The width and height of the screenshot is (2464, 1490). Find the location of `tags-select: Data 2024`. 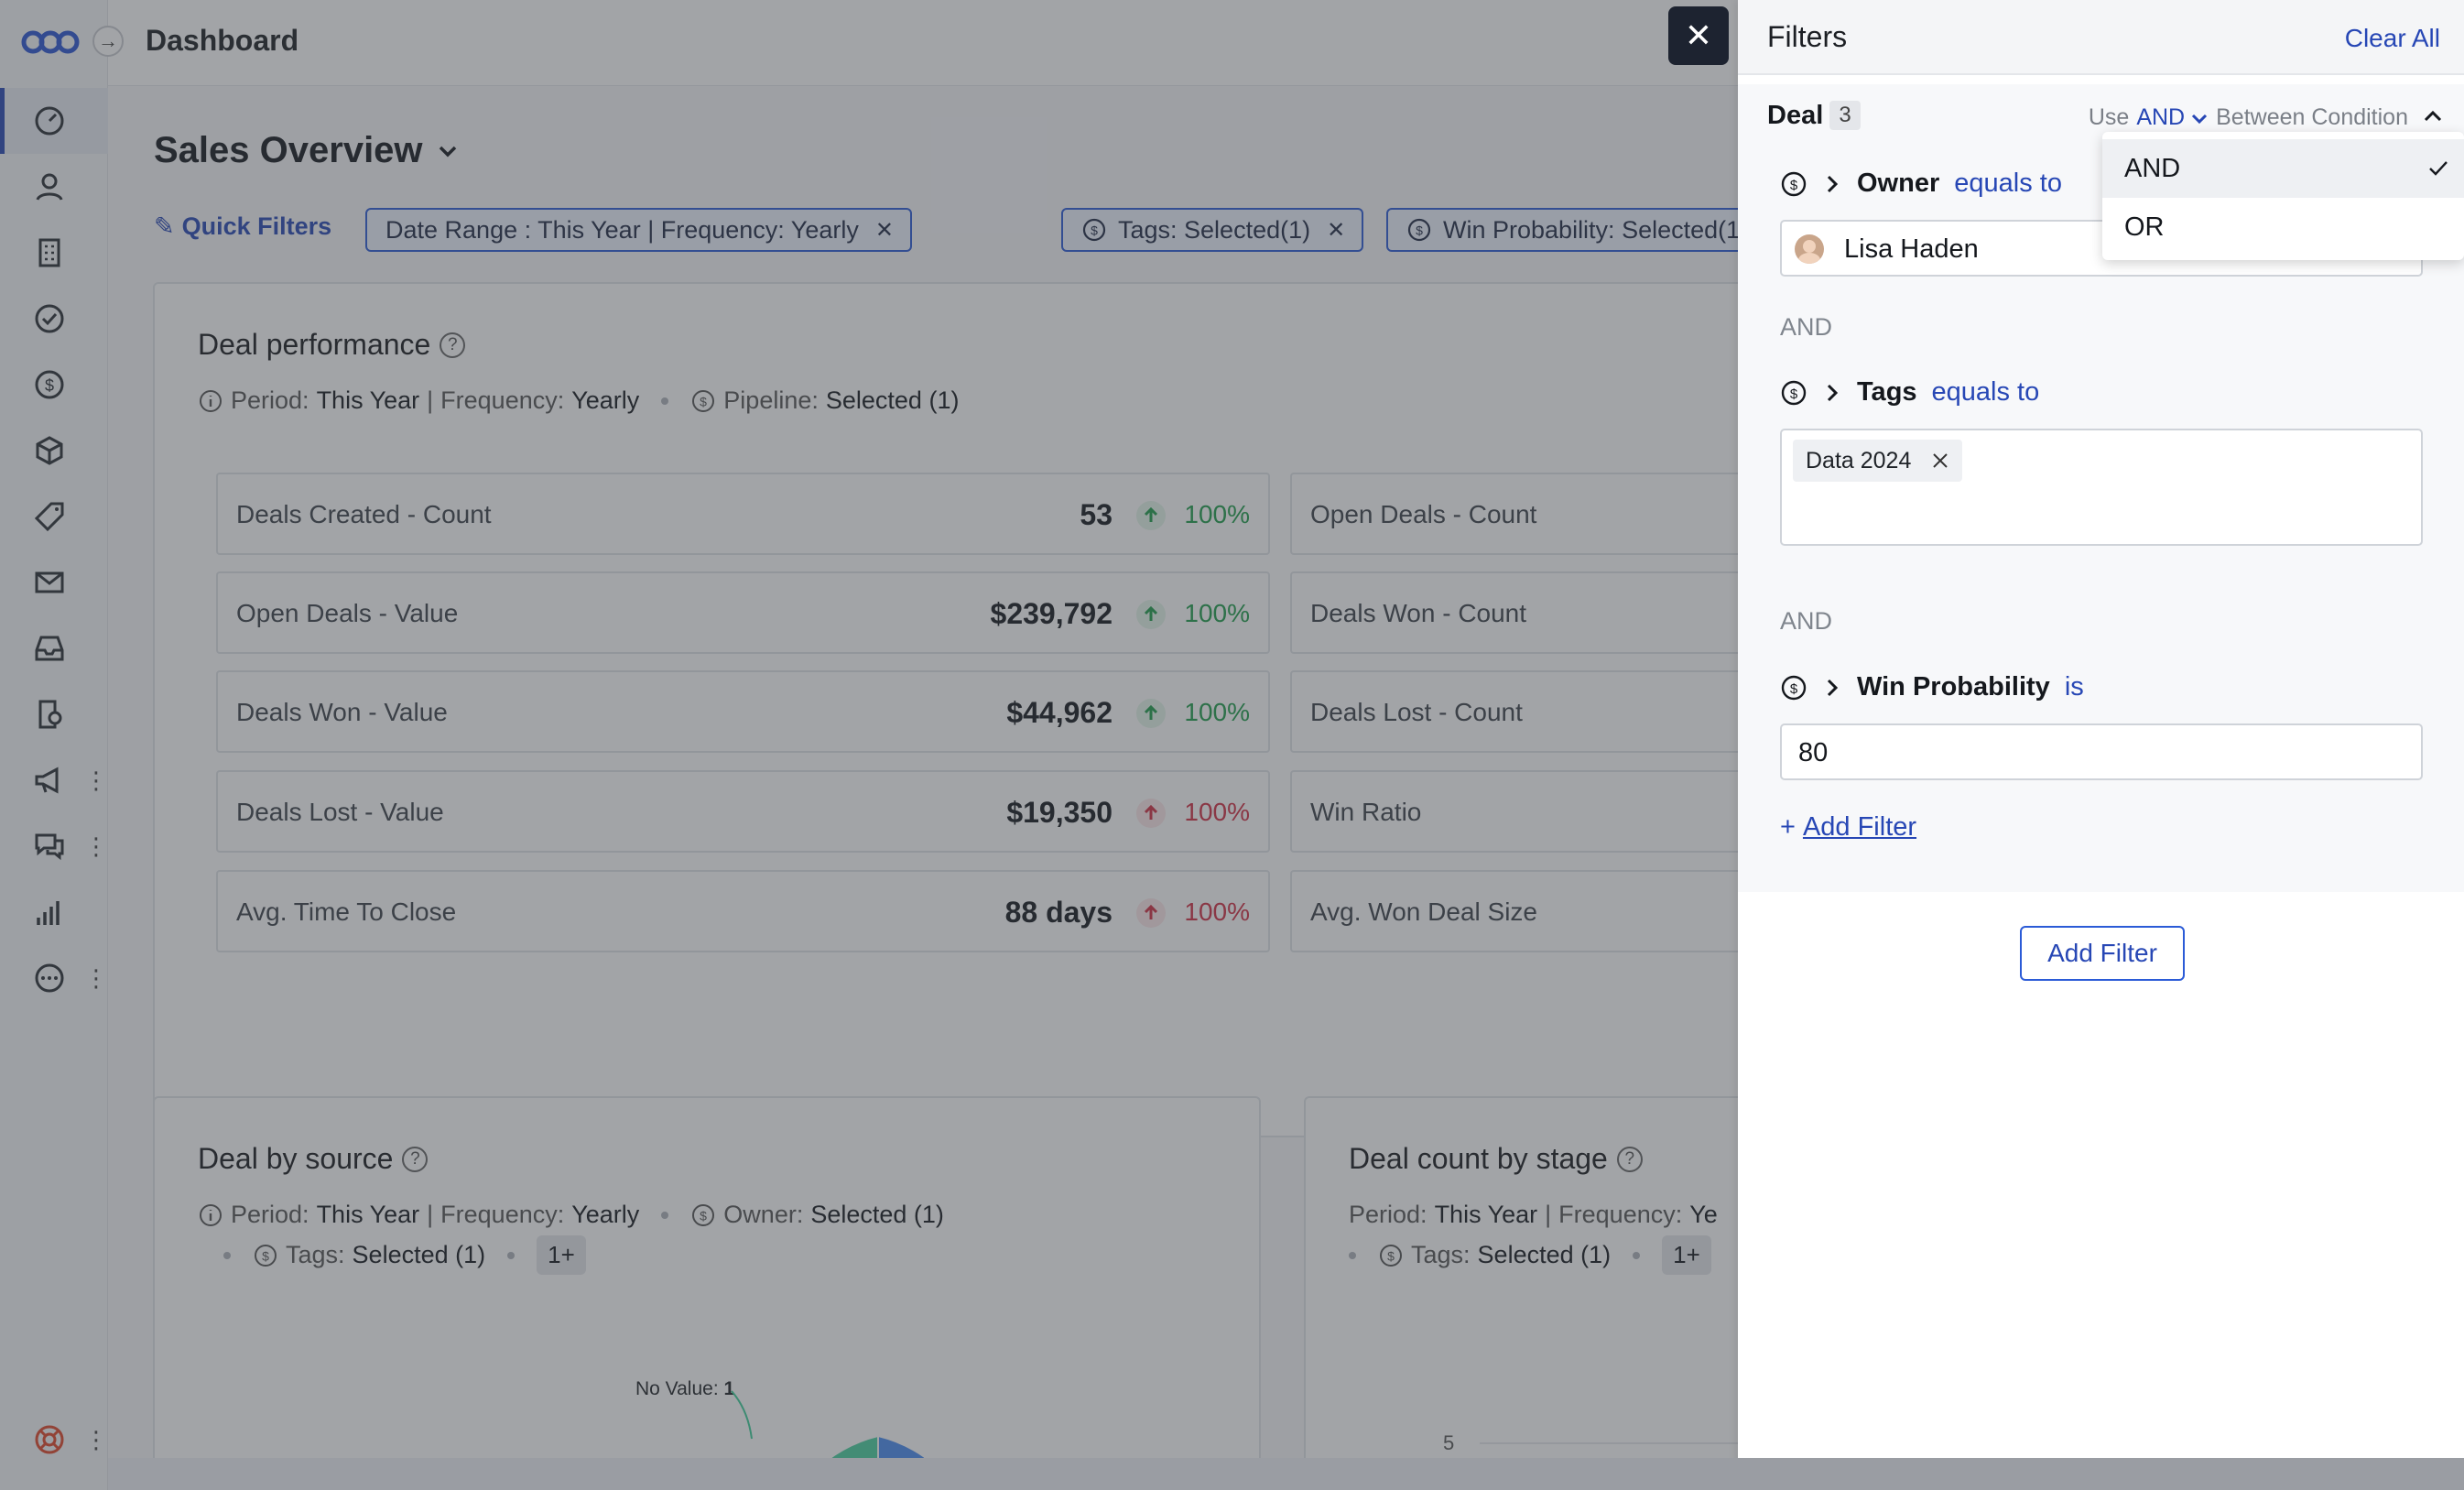

tags-select: Data 2024 is located at coordinates (2101, 487).